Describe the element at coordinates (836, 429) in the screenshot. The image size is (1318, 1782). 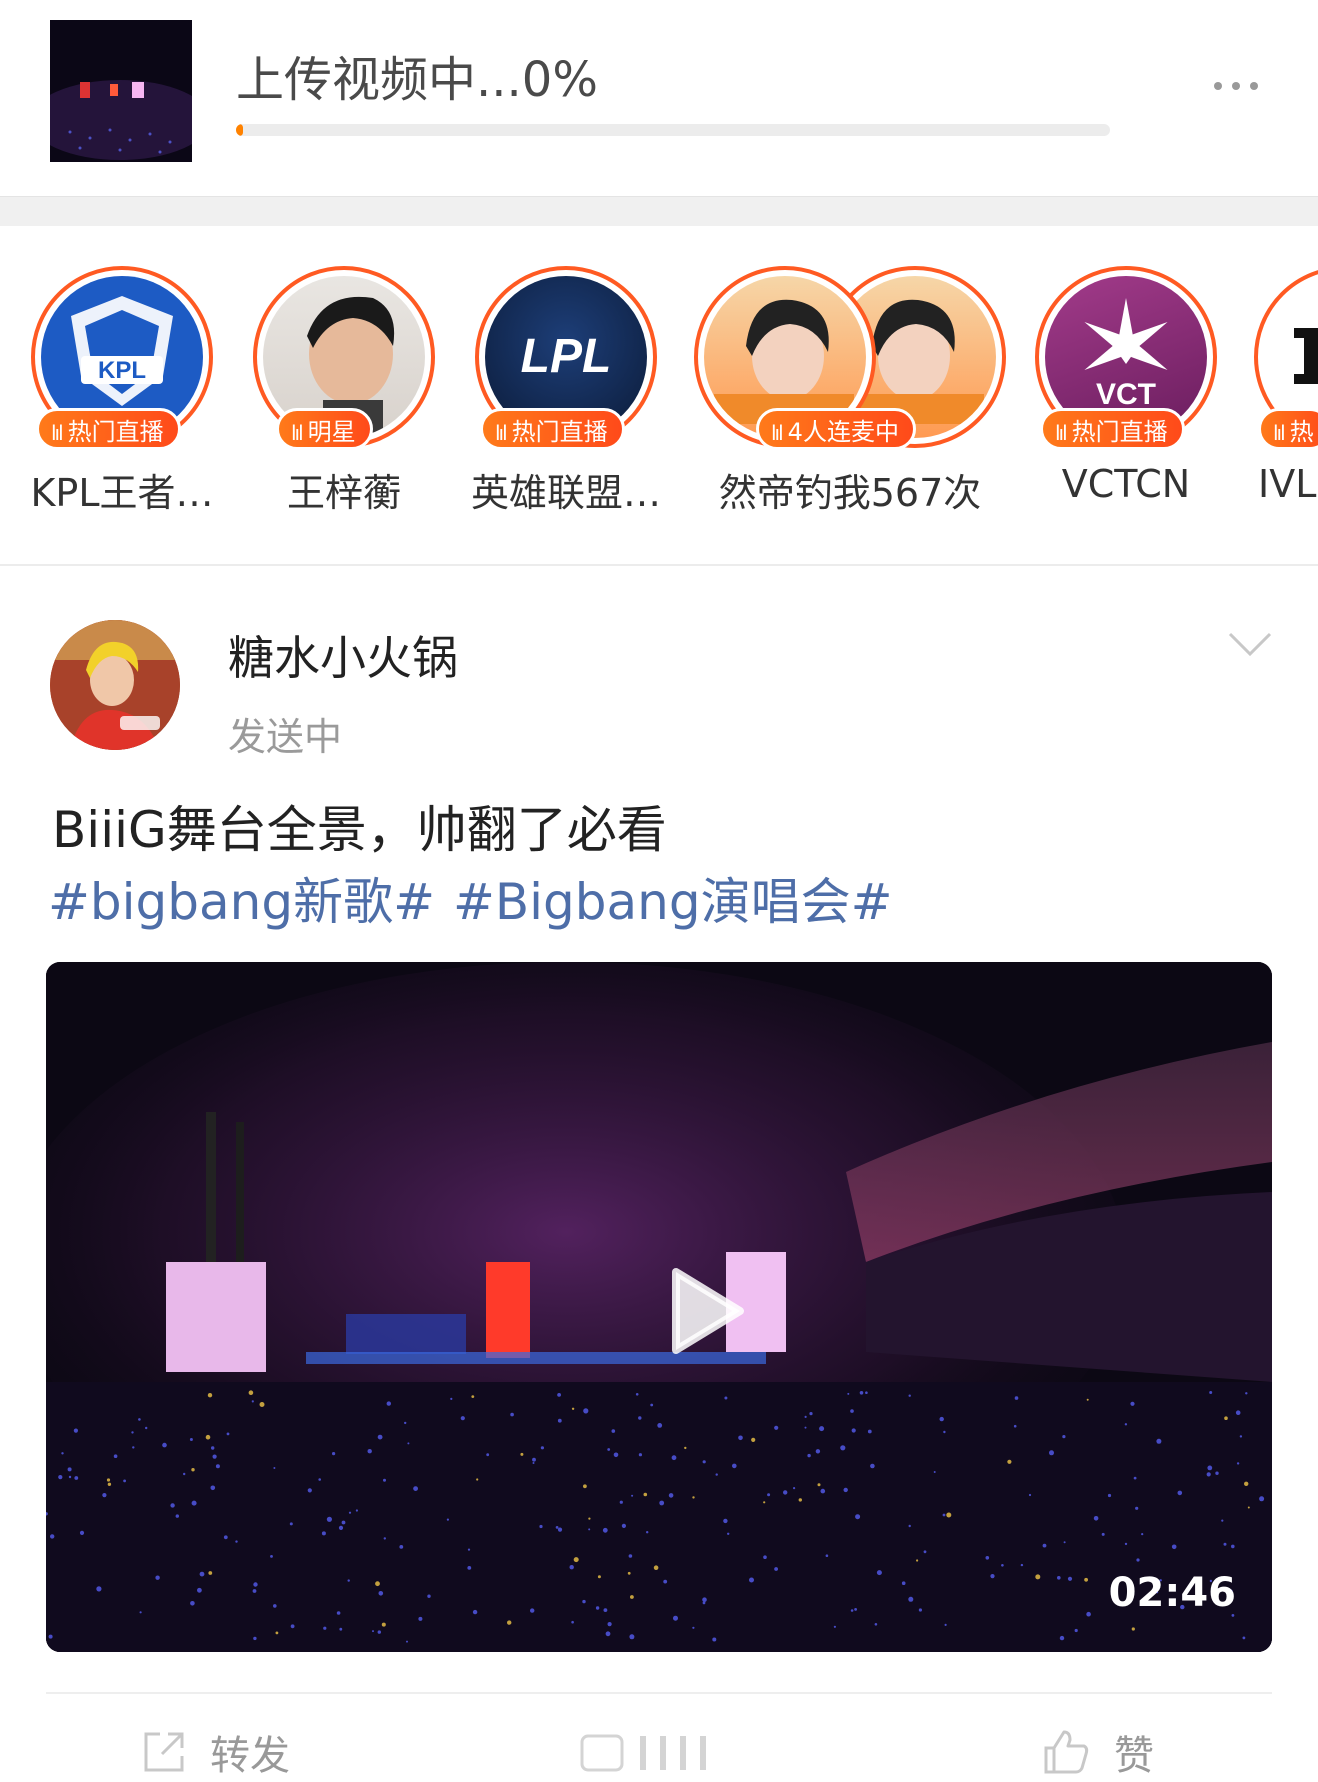
I see `live-badge: lıl 4人连麦中` at that location.